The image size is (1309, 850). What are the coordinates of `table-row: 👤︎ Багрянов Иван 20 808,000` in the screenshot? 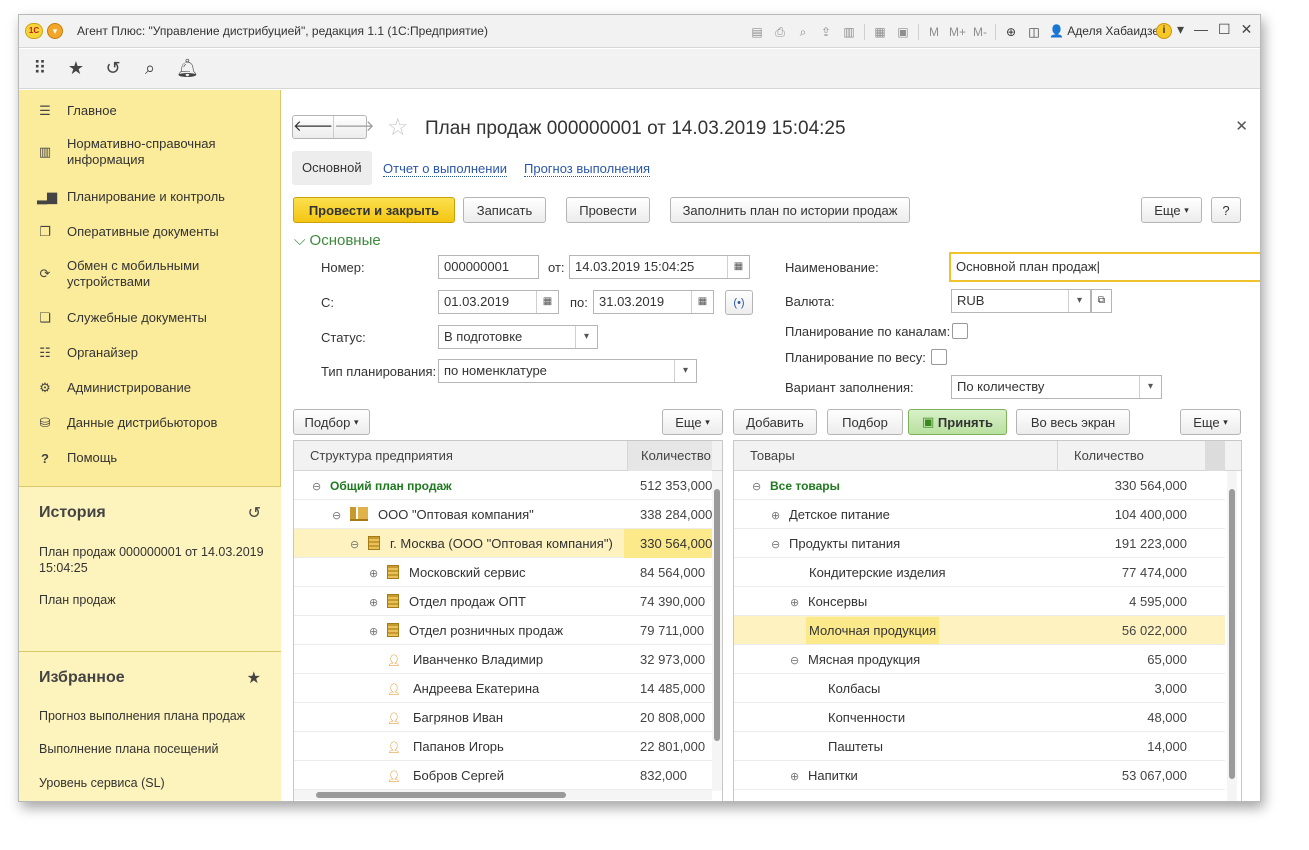 It's located at (503, 717).